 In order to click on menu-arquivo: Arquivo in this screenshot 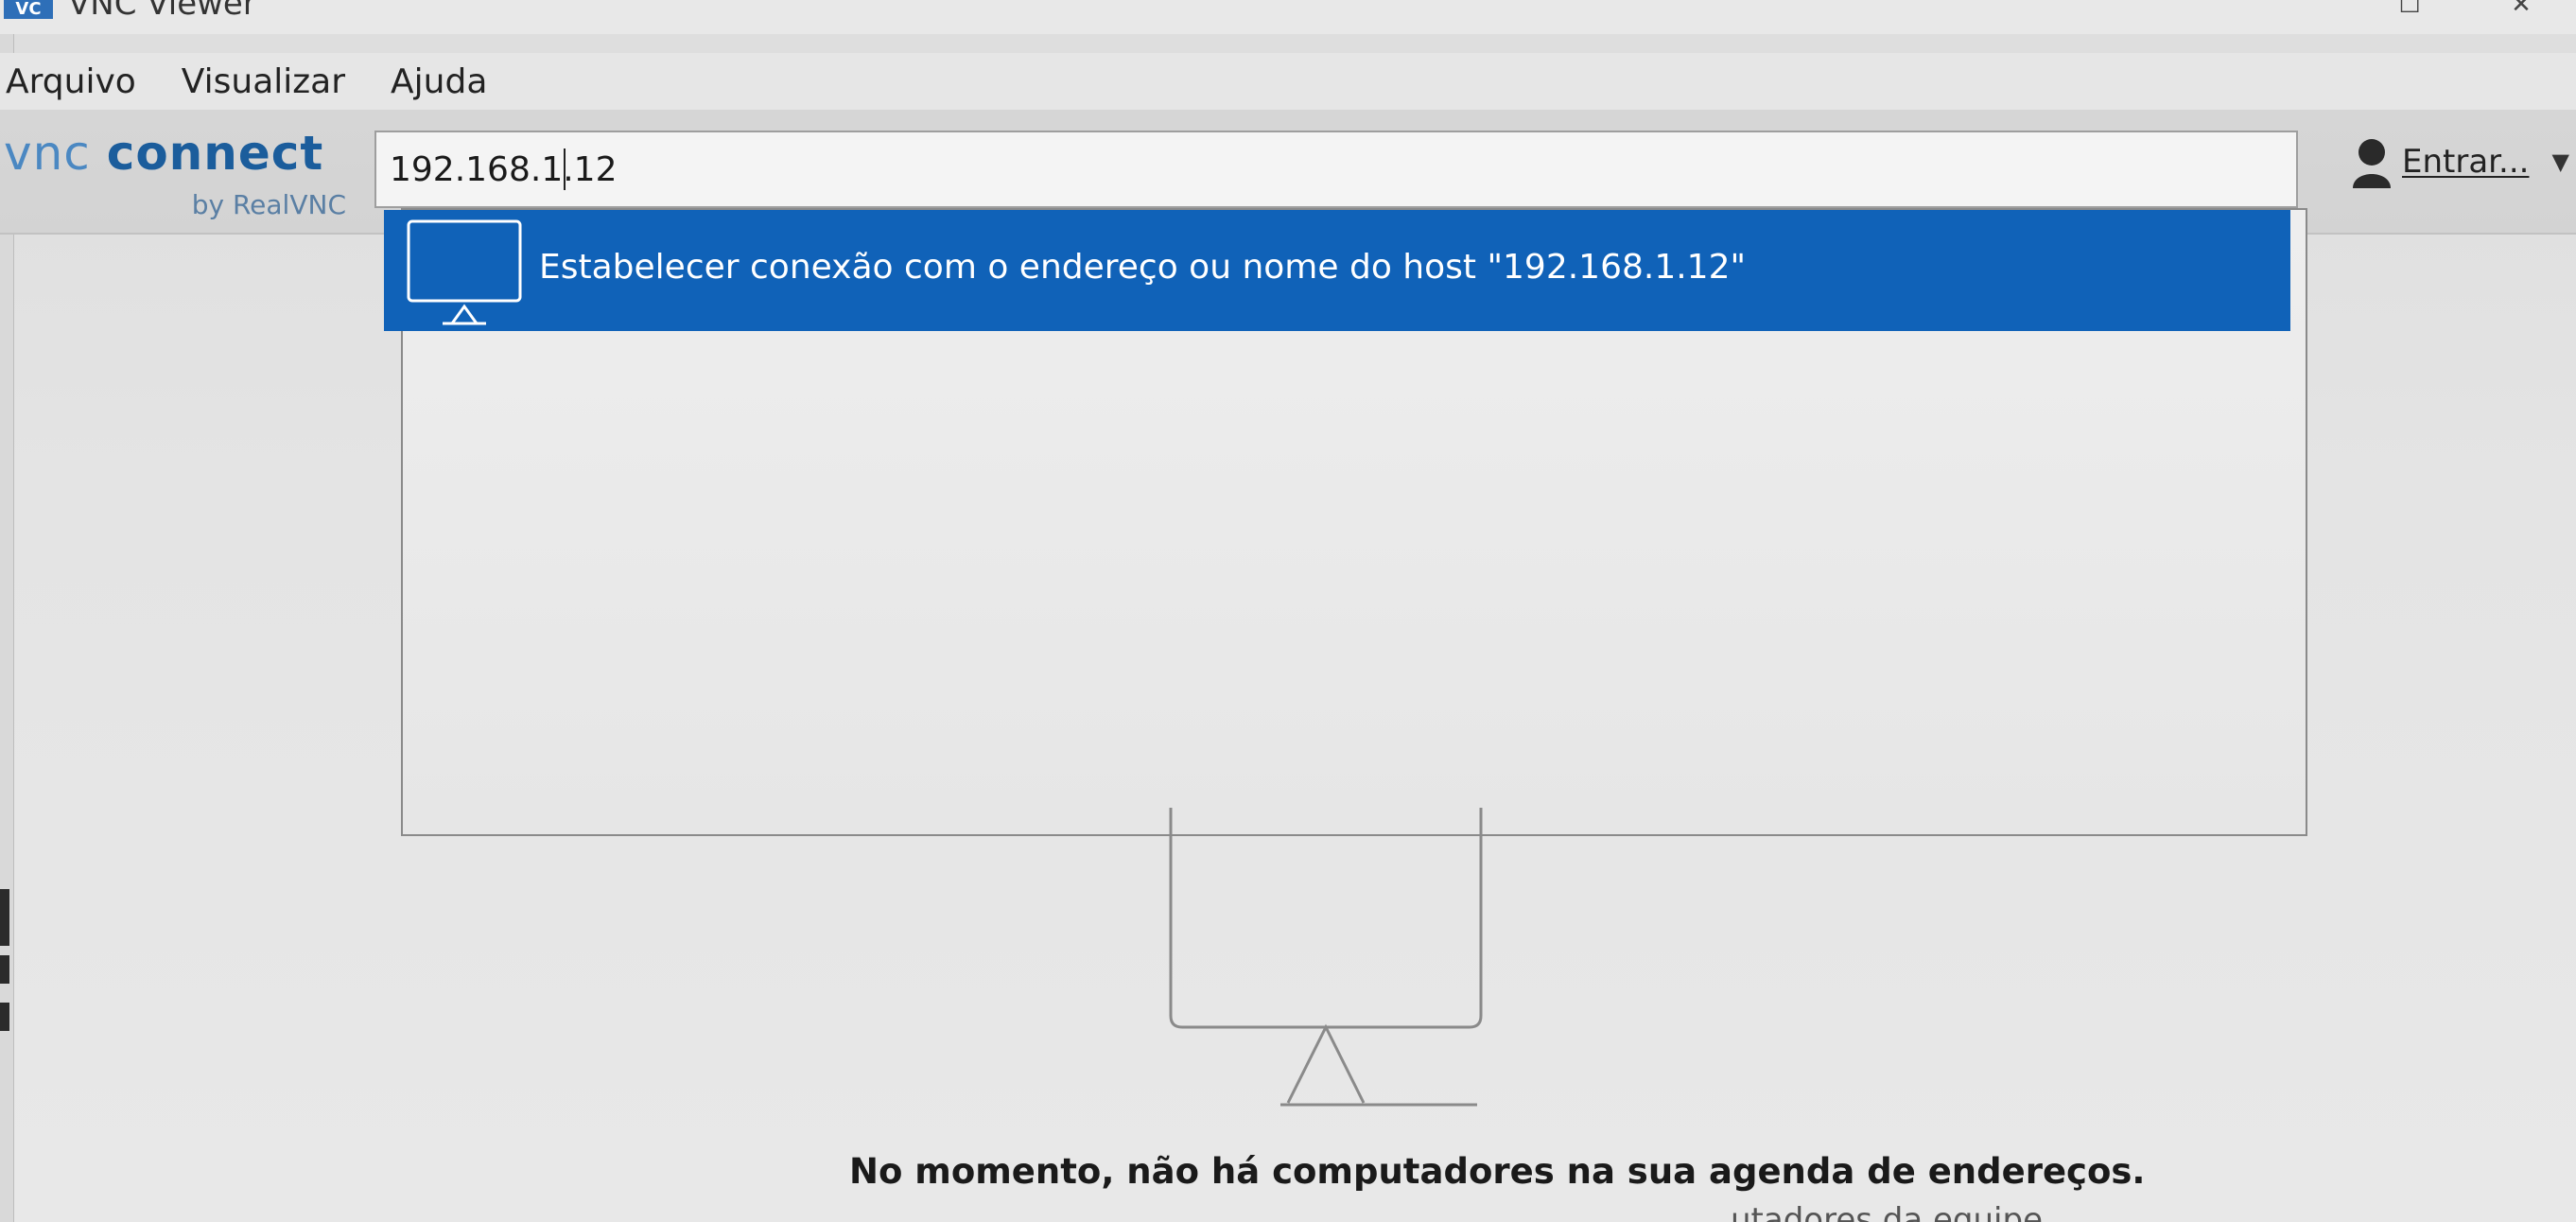, I will do `click(71, 82)`.